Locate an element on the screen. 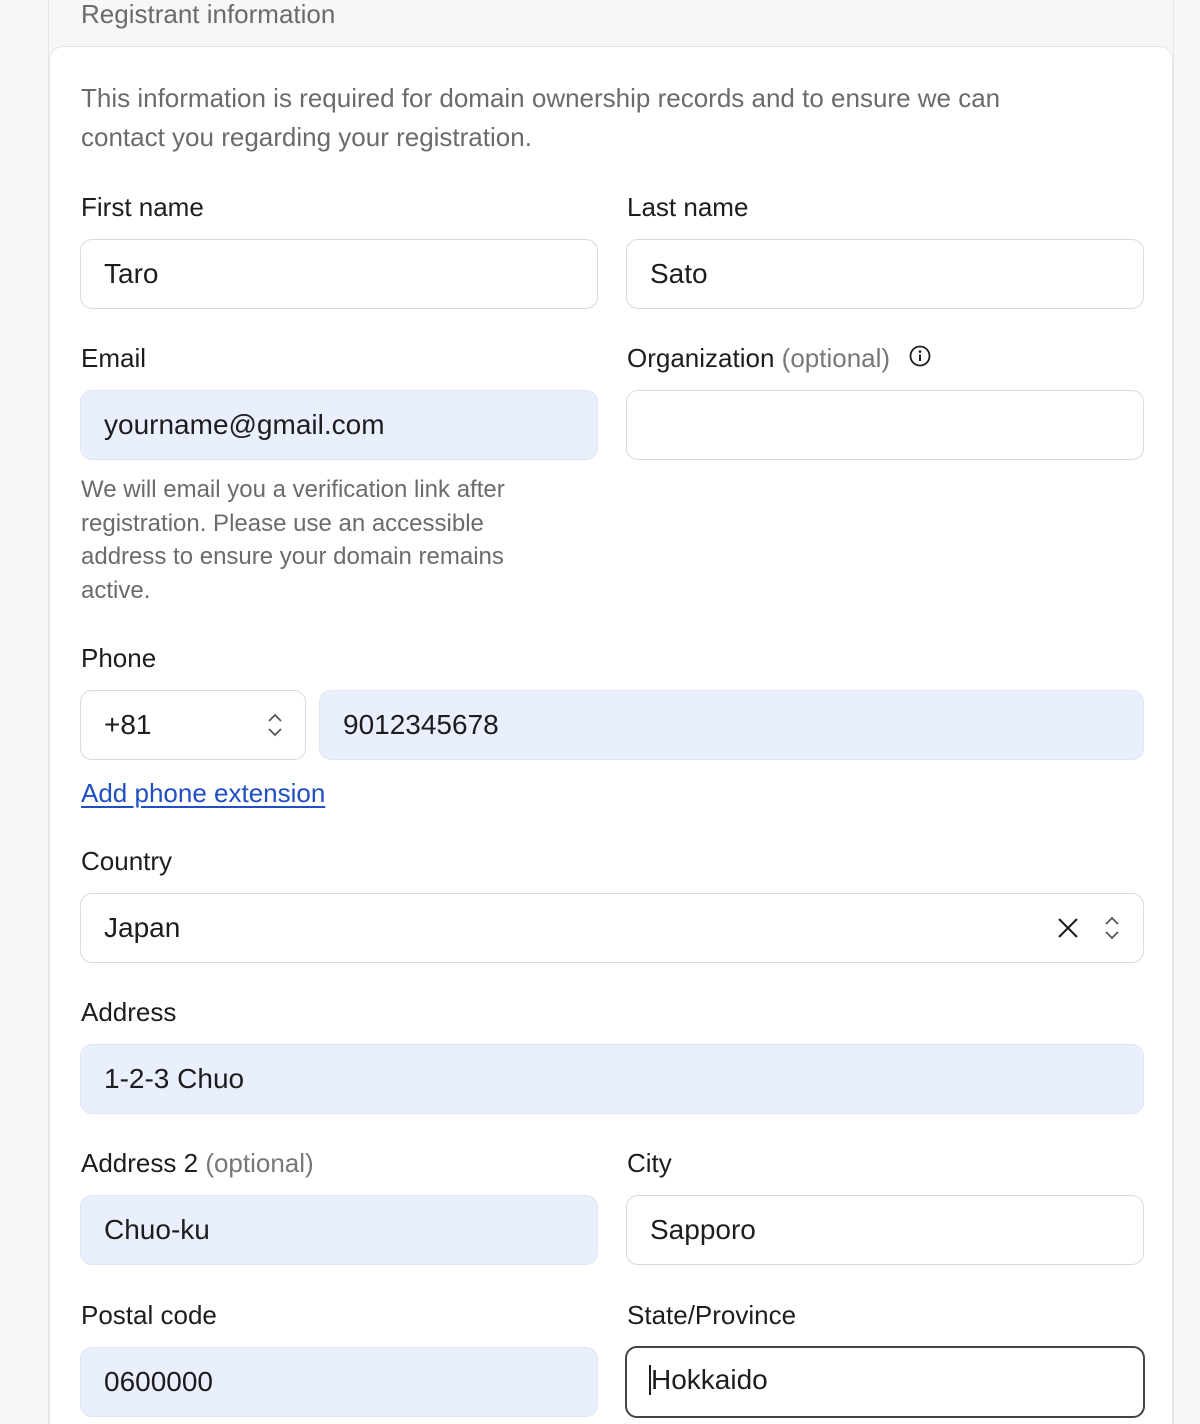 The image size is (1200, 1424). phone-number-value: 9012345678 is located at coordinates (421, 724).